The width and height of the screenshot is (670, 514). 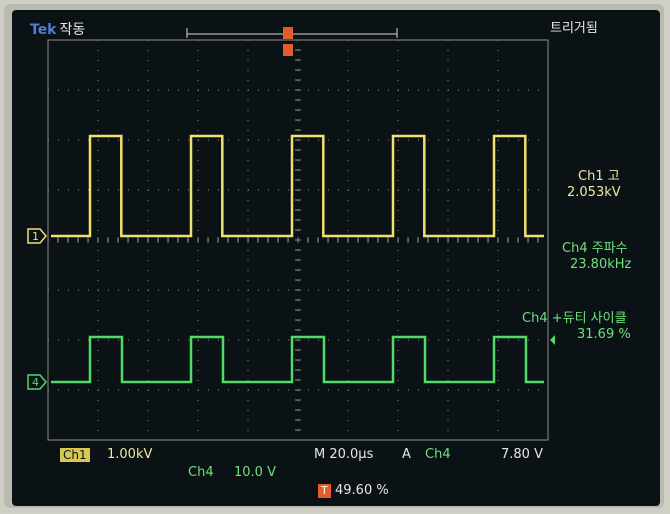 I want to click on measurement-1-value: 2.053kV, so click(x=594, y=192).